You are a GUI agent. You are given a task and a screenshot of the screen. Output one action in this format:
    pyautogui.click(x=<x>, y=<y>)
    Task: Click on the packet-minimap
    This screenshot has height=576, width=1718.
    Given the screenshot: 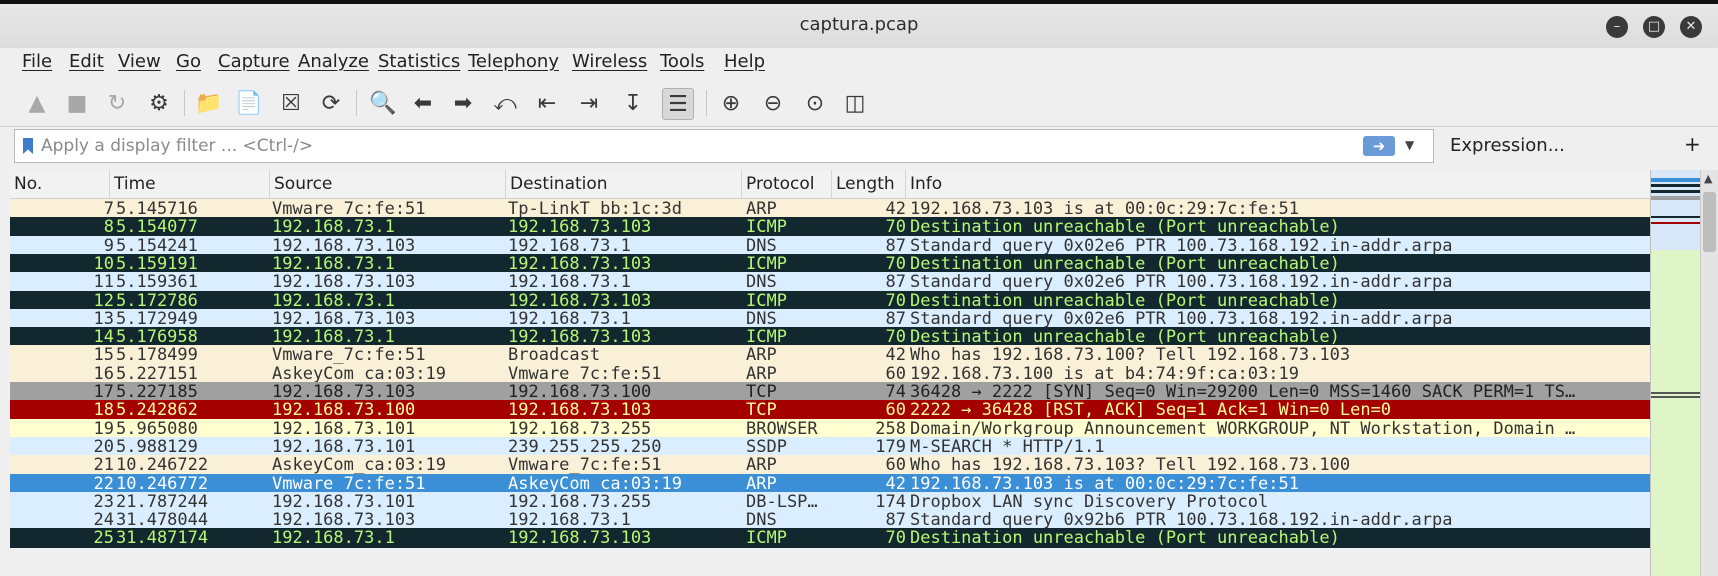 What is the action you would take?
    pyautogui.click(x=1675, y=373)
    